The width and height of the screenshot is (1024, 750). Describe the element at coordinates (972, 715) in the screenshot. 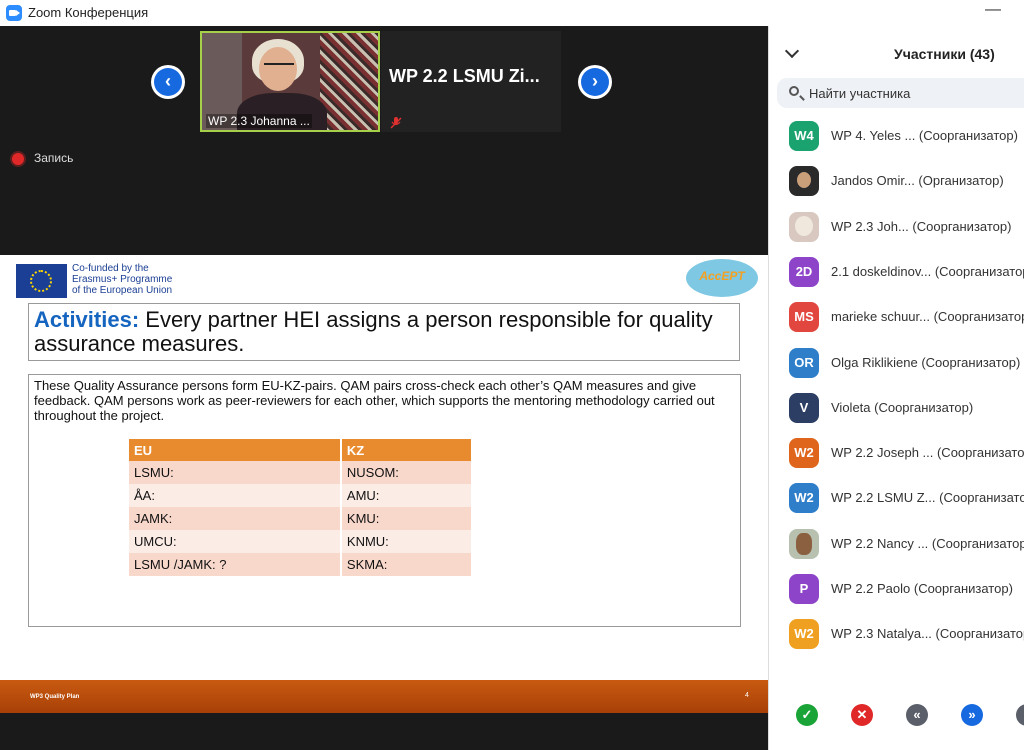

I see `fast-forward-icon: »` at that location.